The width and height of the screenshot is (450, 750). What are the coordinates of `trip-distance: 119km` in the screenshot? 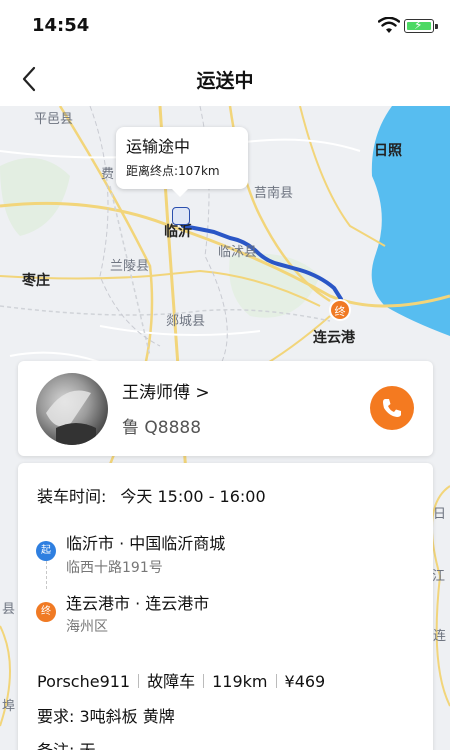 It's located at (240, 681).